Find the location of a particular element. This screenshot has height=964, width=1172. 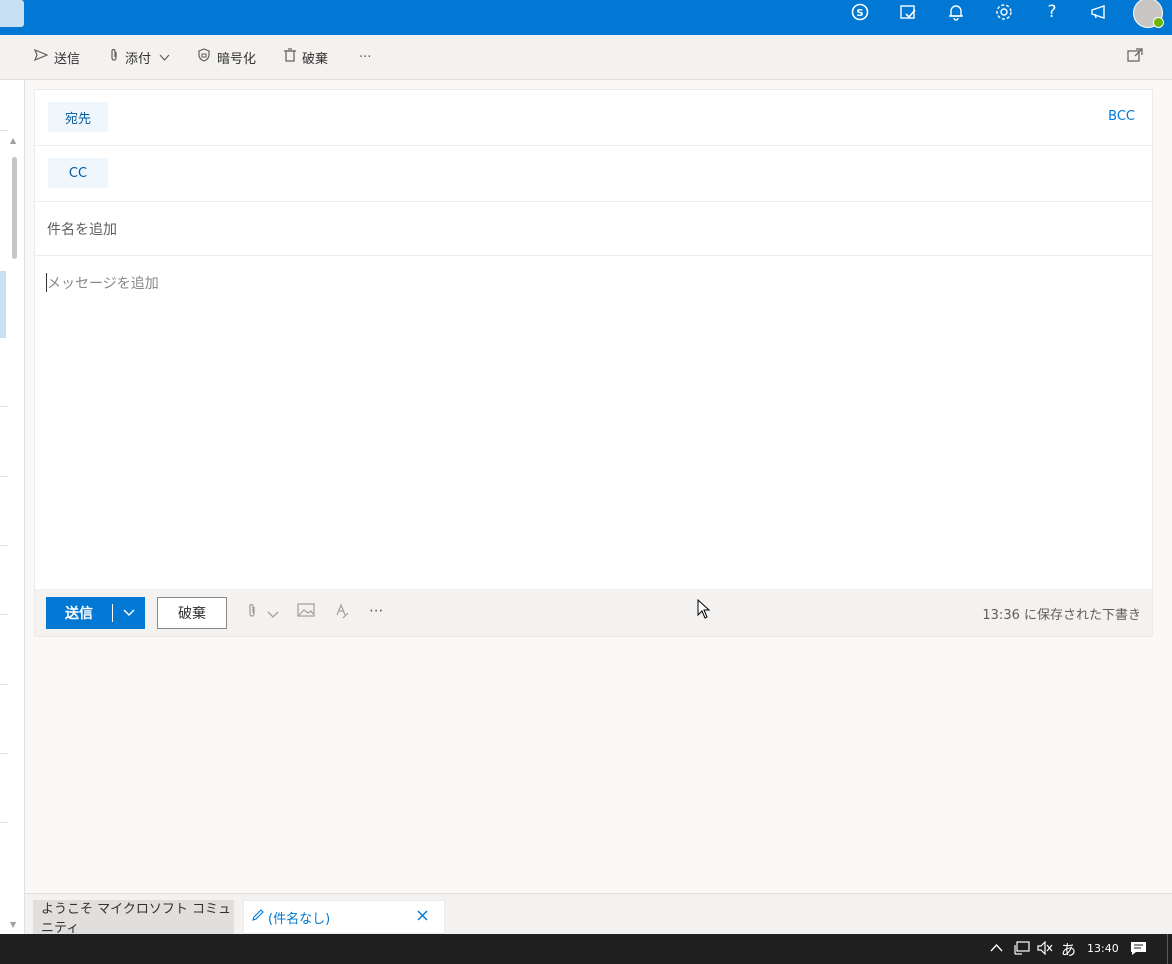

toolbar-more-label: ··· is located at coordinates (365, 57).